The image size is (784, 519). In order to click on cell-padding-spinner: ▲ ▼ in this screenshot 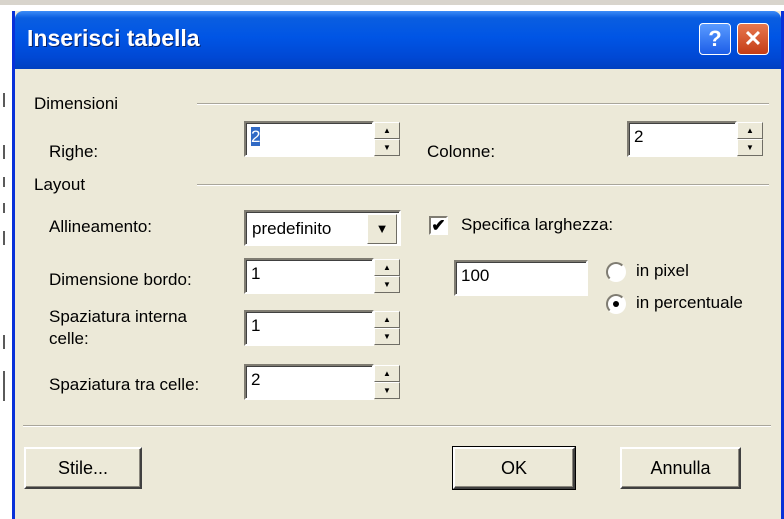, I will do `click(387, 328)`.